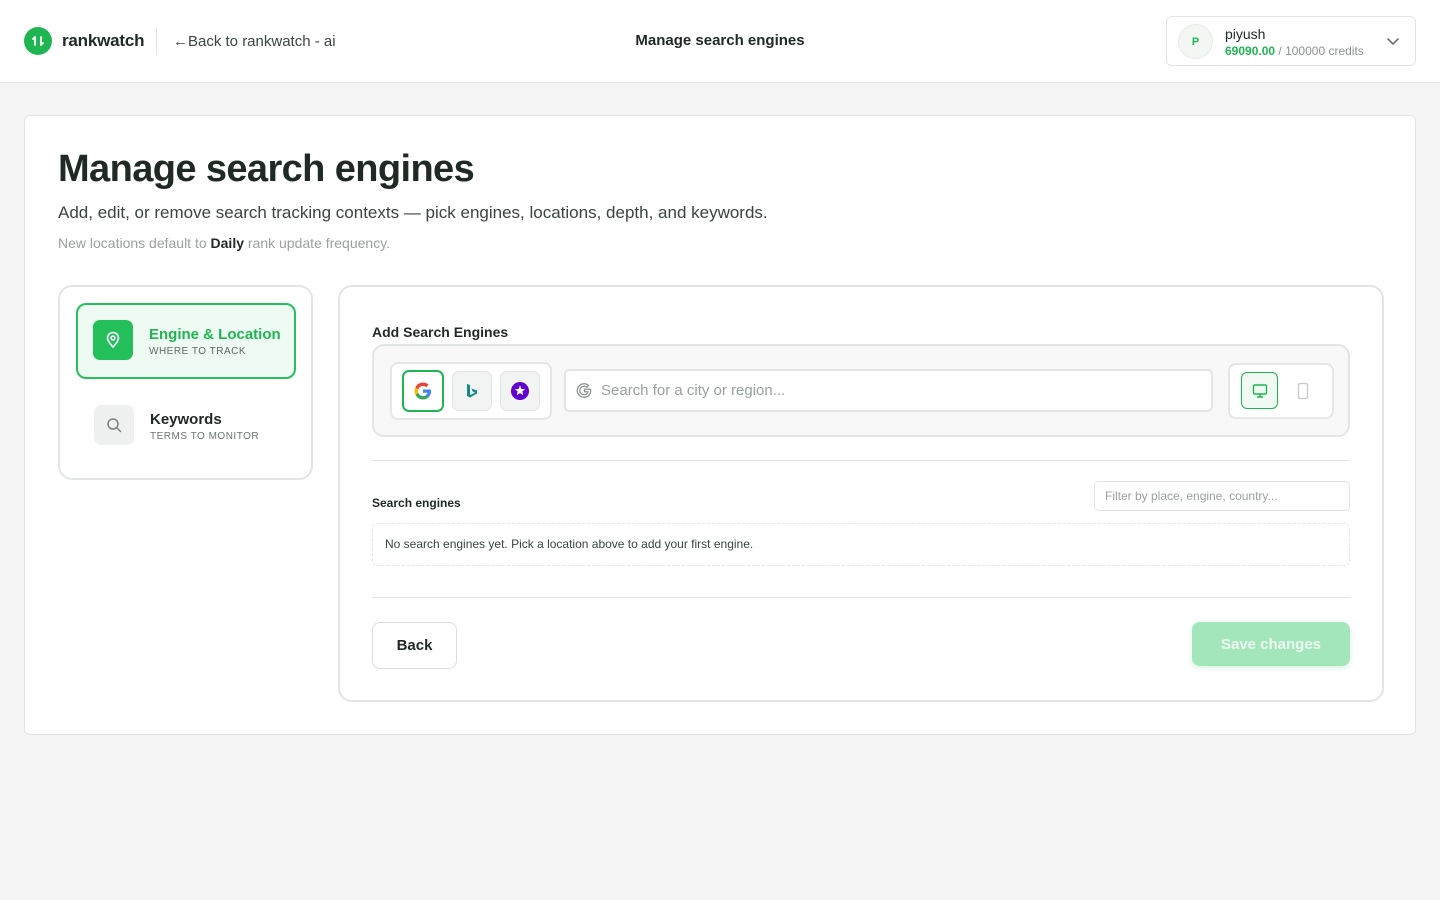  What do you see at coordinates (1281, 391) in the screenshot?
I see `device-selector` at bounding box center [1281, 391].